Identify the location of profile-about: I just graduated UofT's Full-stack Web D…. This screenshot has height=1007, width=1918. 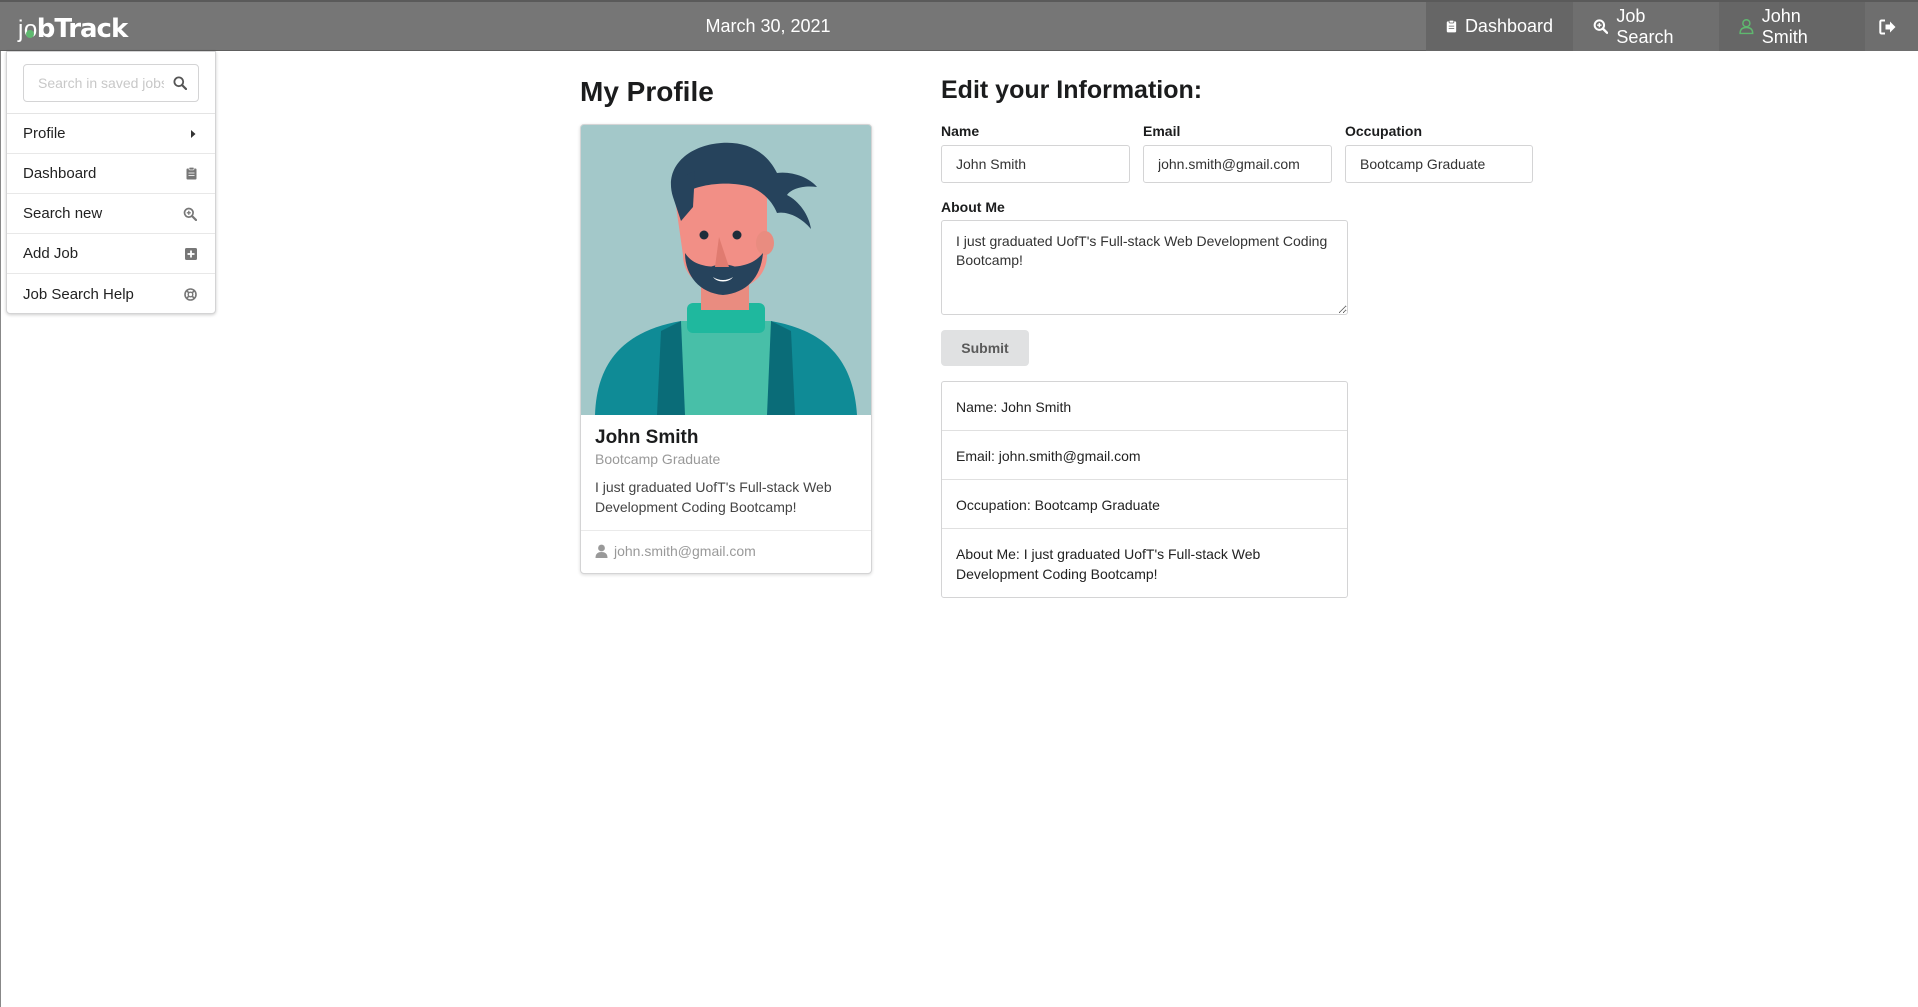
(713, 497).